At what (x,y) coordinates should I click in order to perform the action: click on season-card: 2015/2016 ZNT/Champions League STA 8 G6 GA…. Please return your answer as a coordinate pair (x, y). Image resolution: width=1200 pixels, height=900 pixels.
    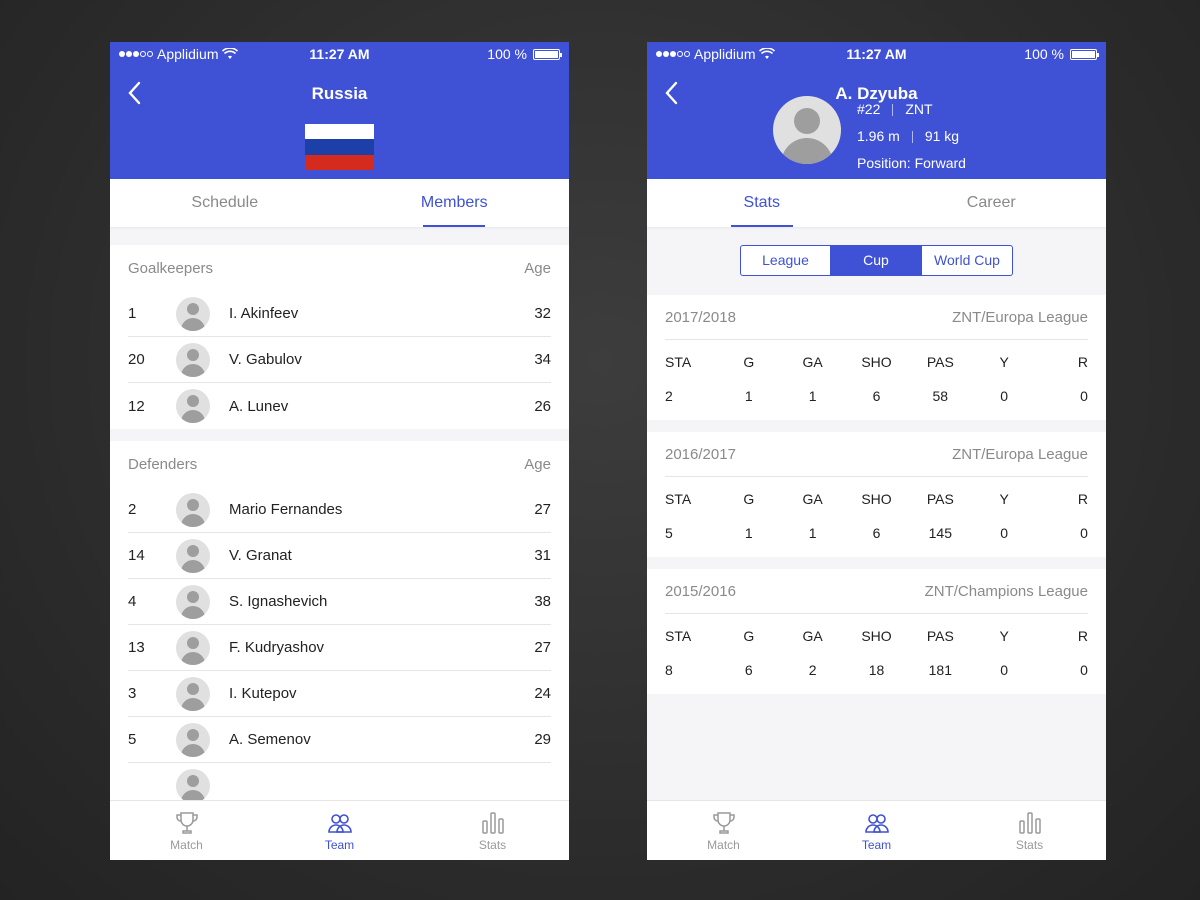
    Looking at the image, I should click on (876, 631).